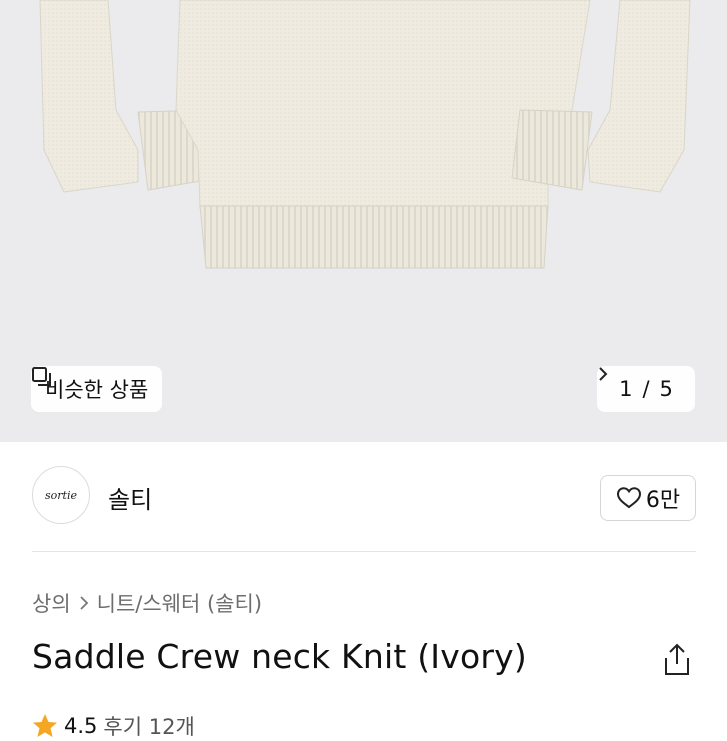 This screenshot has width=727, height=741. What do you see at coordinates (81, 726) in the screenshot?
I see `rating-score: 4.5` at bounding box center [81, 726].